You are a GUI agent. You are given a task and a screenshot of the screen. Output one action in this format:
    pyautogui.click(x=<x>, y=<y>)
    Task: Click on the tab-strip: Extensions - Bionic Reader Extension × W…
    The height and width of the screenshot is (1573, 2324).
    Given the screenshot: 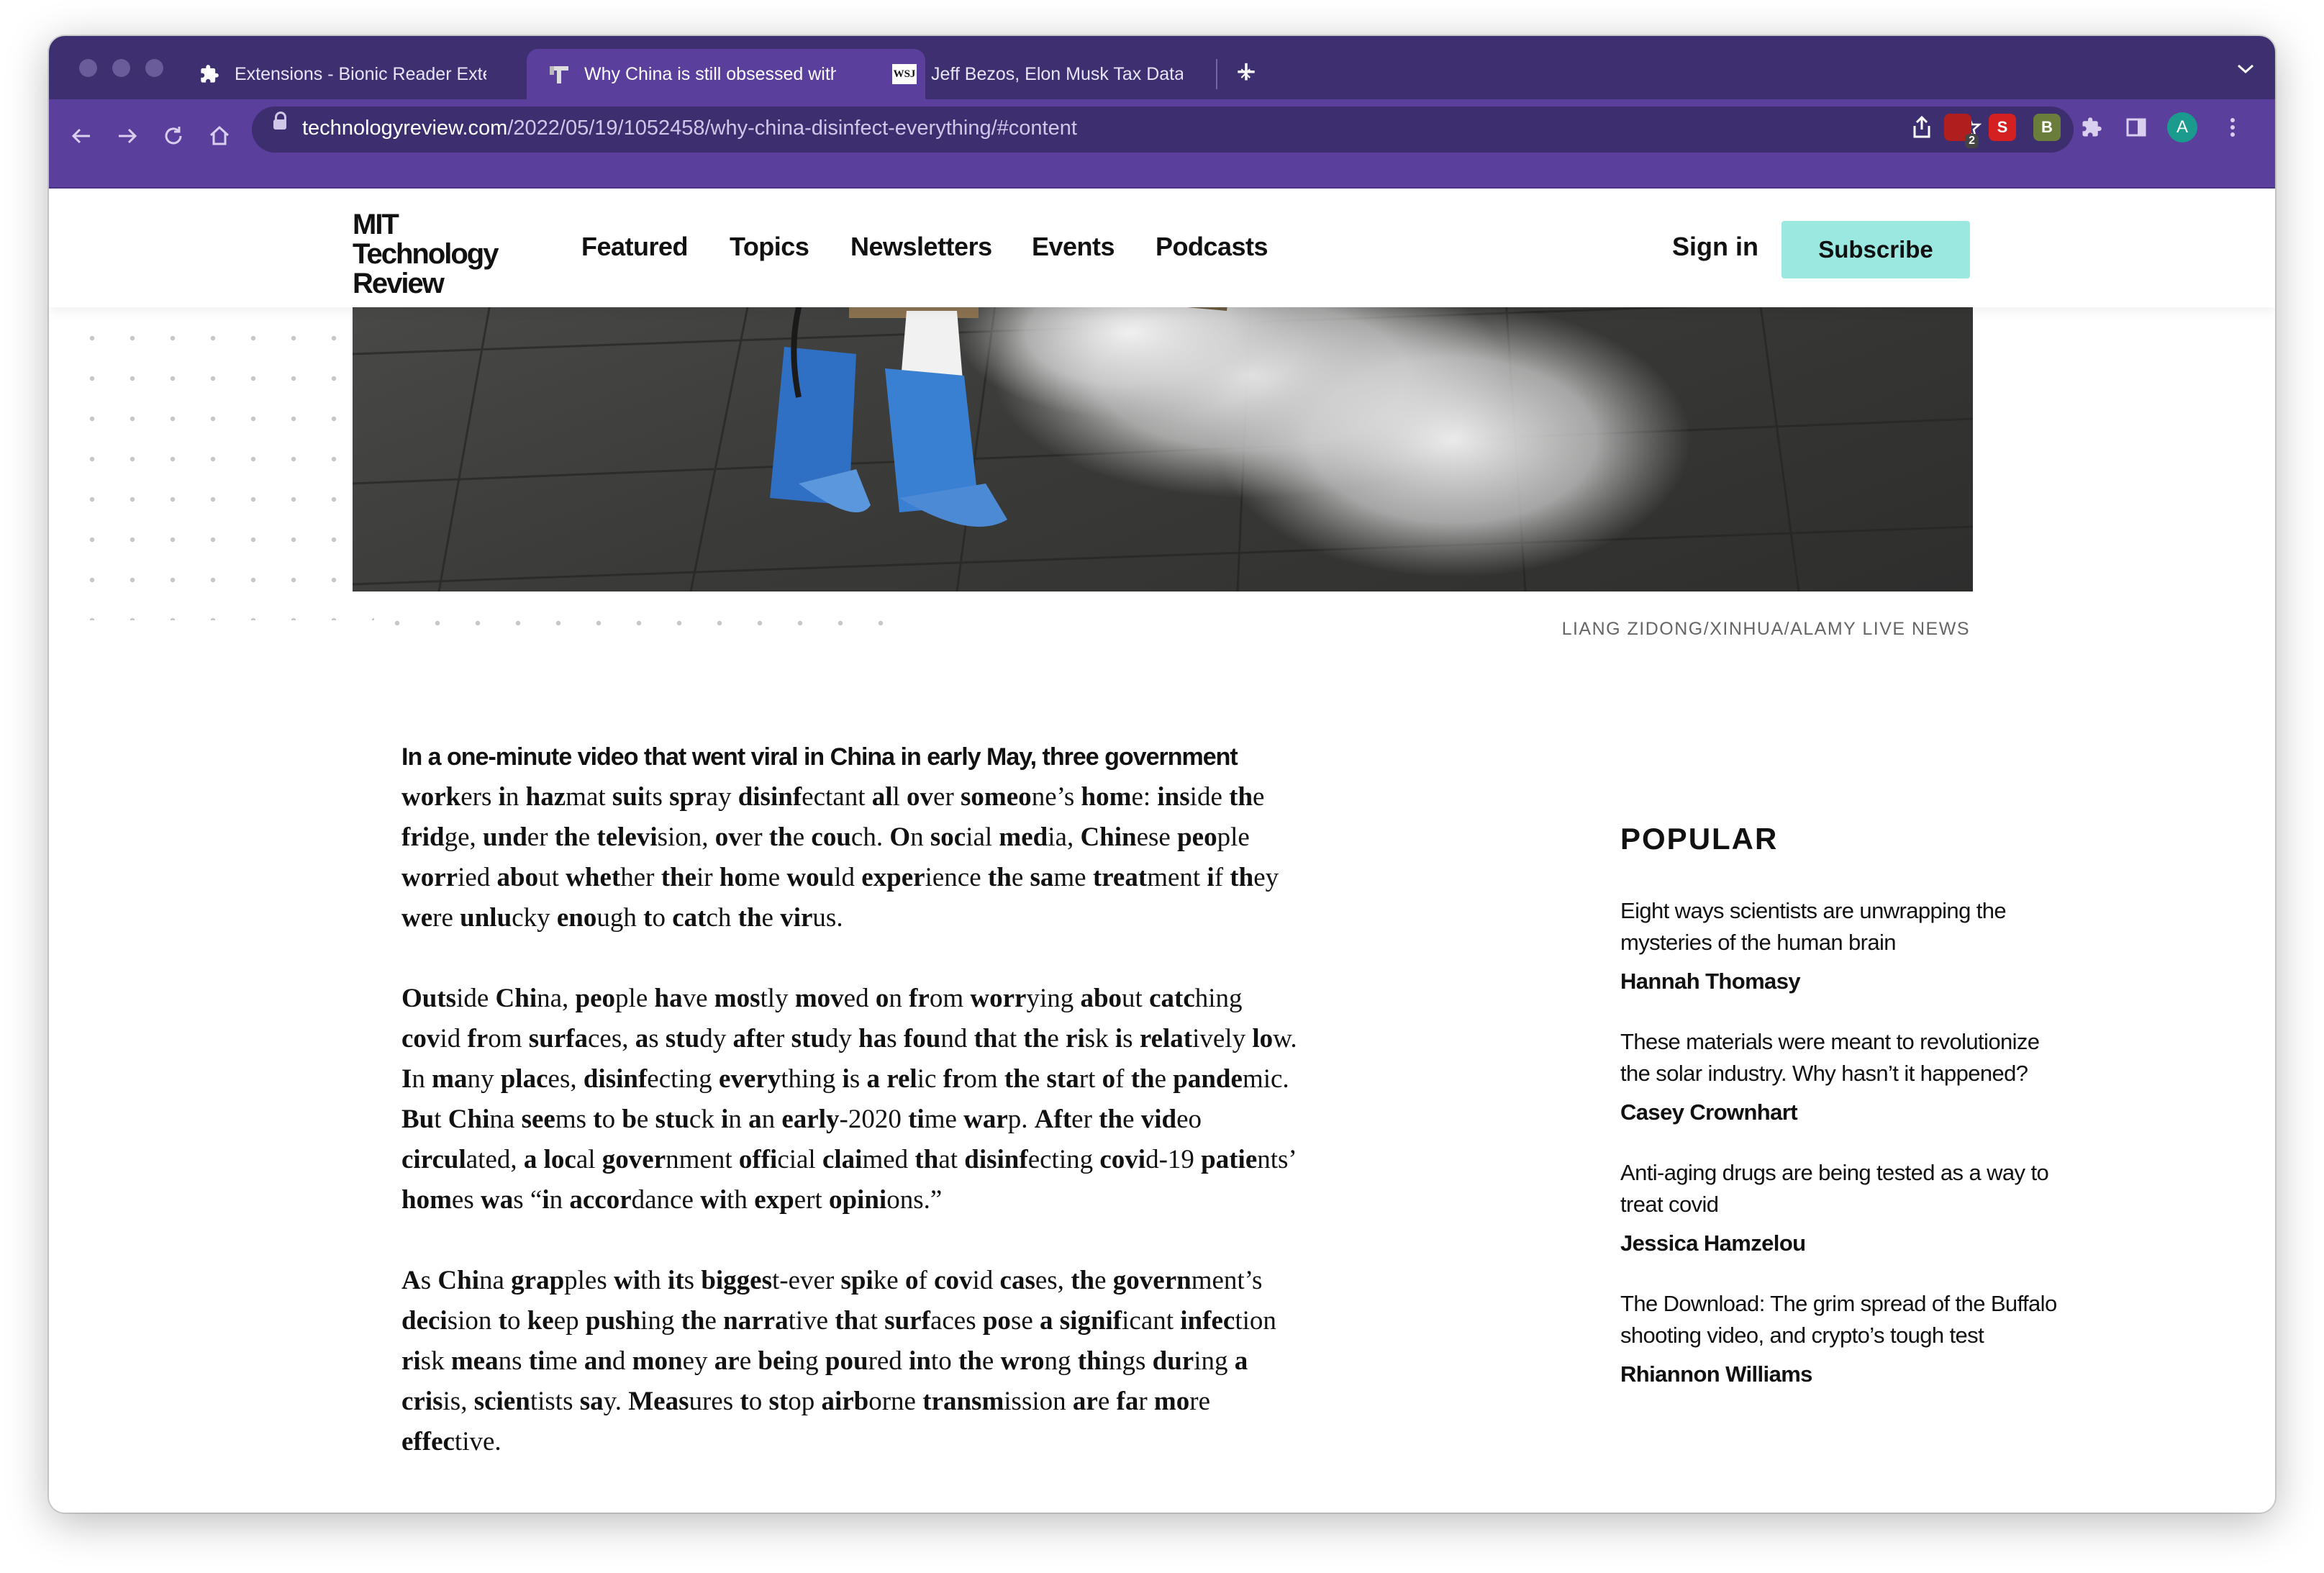 What is the action you would take?
    pyautogui.click(x=1162, y=67)
    